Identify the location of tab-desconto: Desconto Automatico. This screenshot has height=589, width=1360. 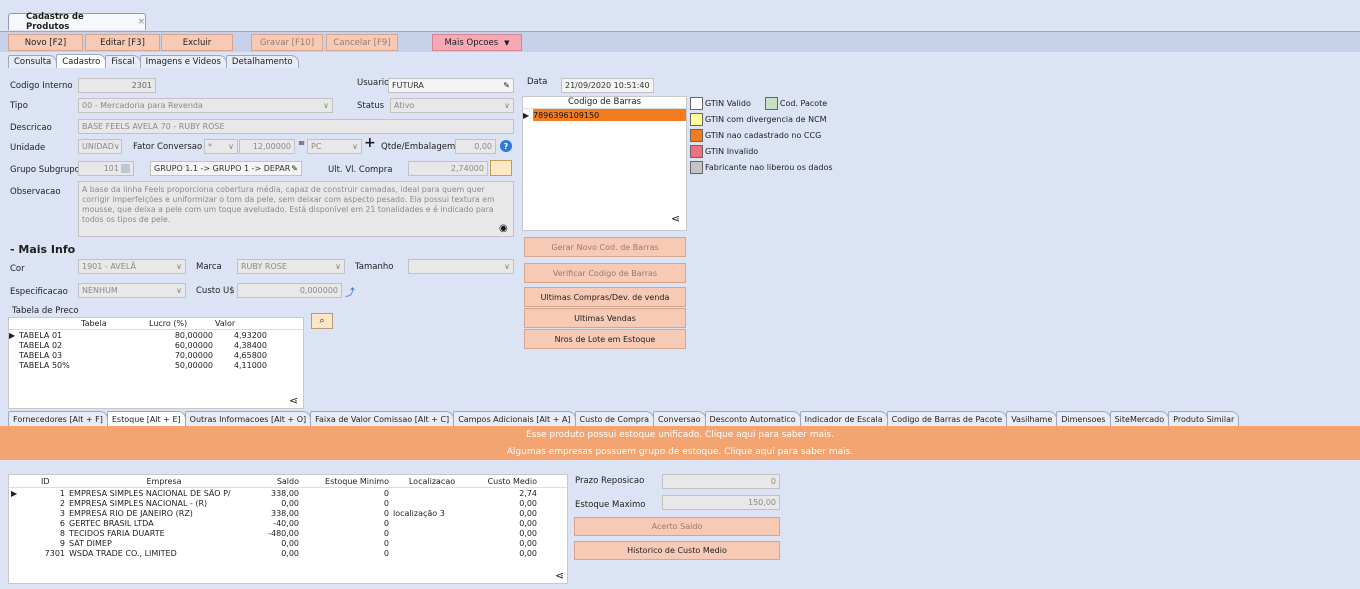
(752, 418).